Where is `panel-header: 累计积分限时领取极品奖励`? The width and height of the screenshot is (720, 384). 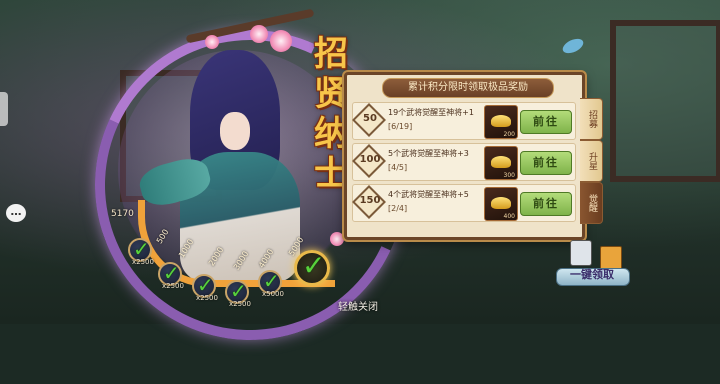
panel-header: 累计积分限时领取极品奖励 is located at coordinates (468, 88).